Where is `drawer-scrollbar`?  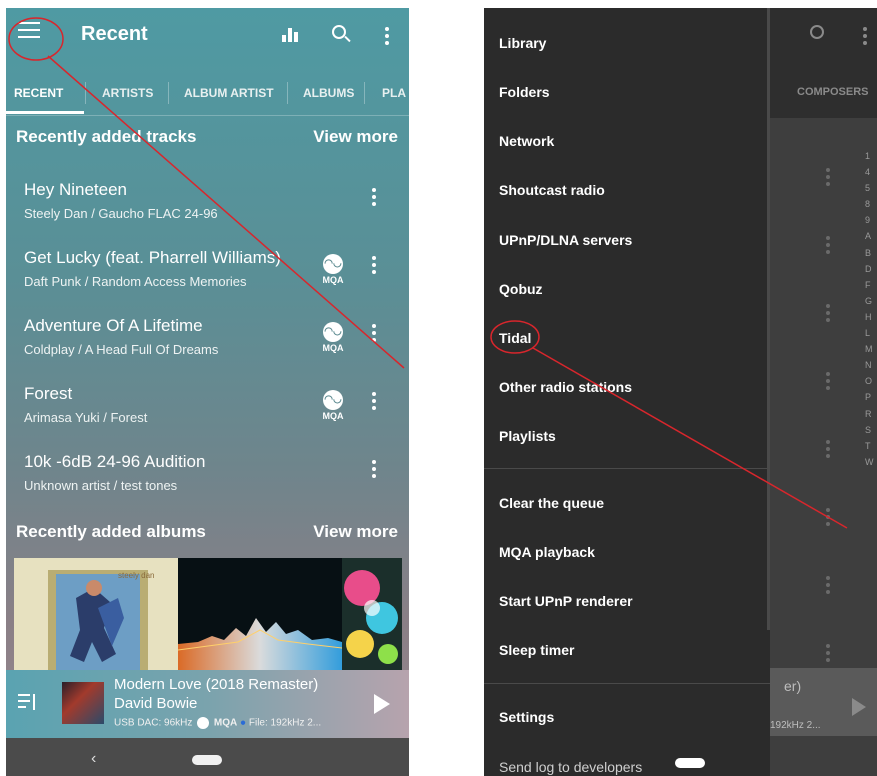 drawer-scrollbar is located at coordinates (768, 319).